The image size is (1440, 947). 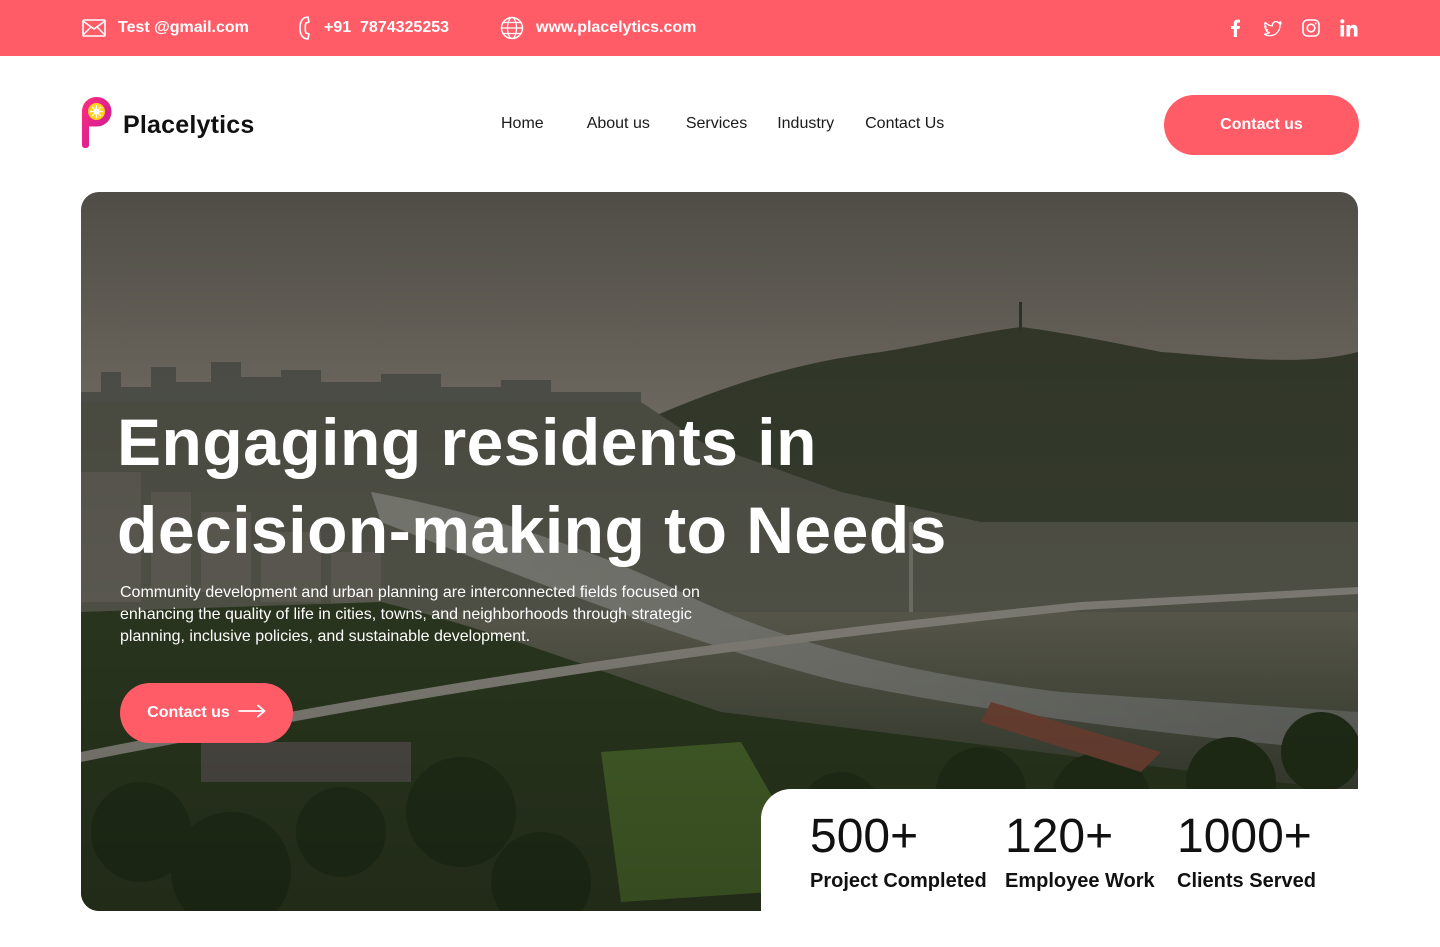 What do you see at coordinates (618, 124) in the screenshot?
I see `nav-about-us: About us` at bounding box center [618, 124].